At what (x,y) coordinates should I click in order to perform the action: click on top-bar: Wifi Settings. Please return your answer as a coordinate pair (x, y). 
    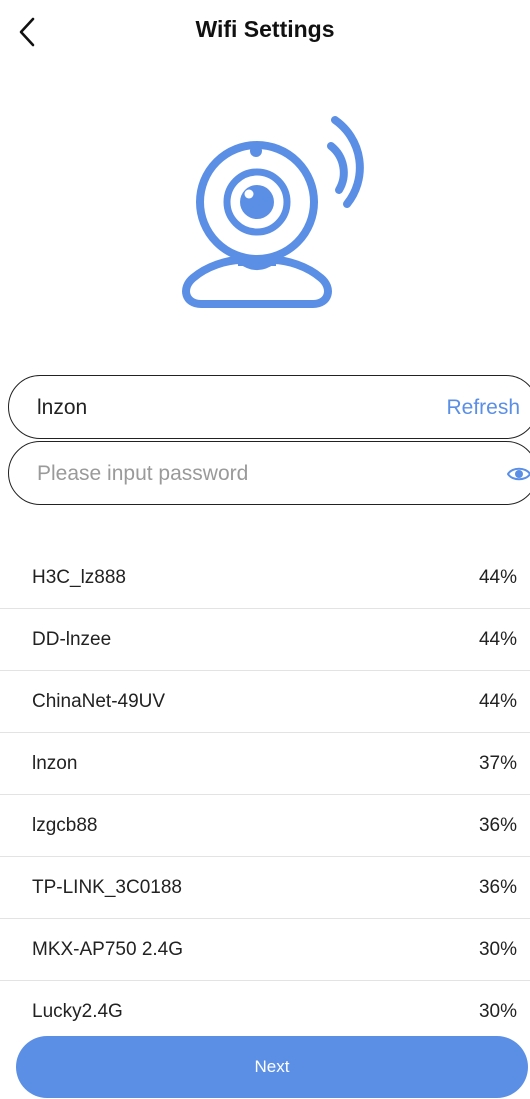
    Looking at the image, I should click on (265, 32).